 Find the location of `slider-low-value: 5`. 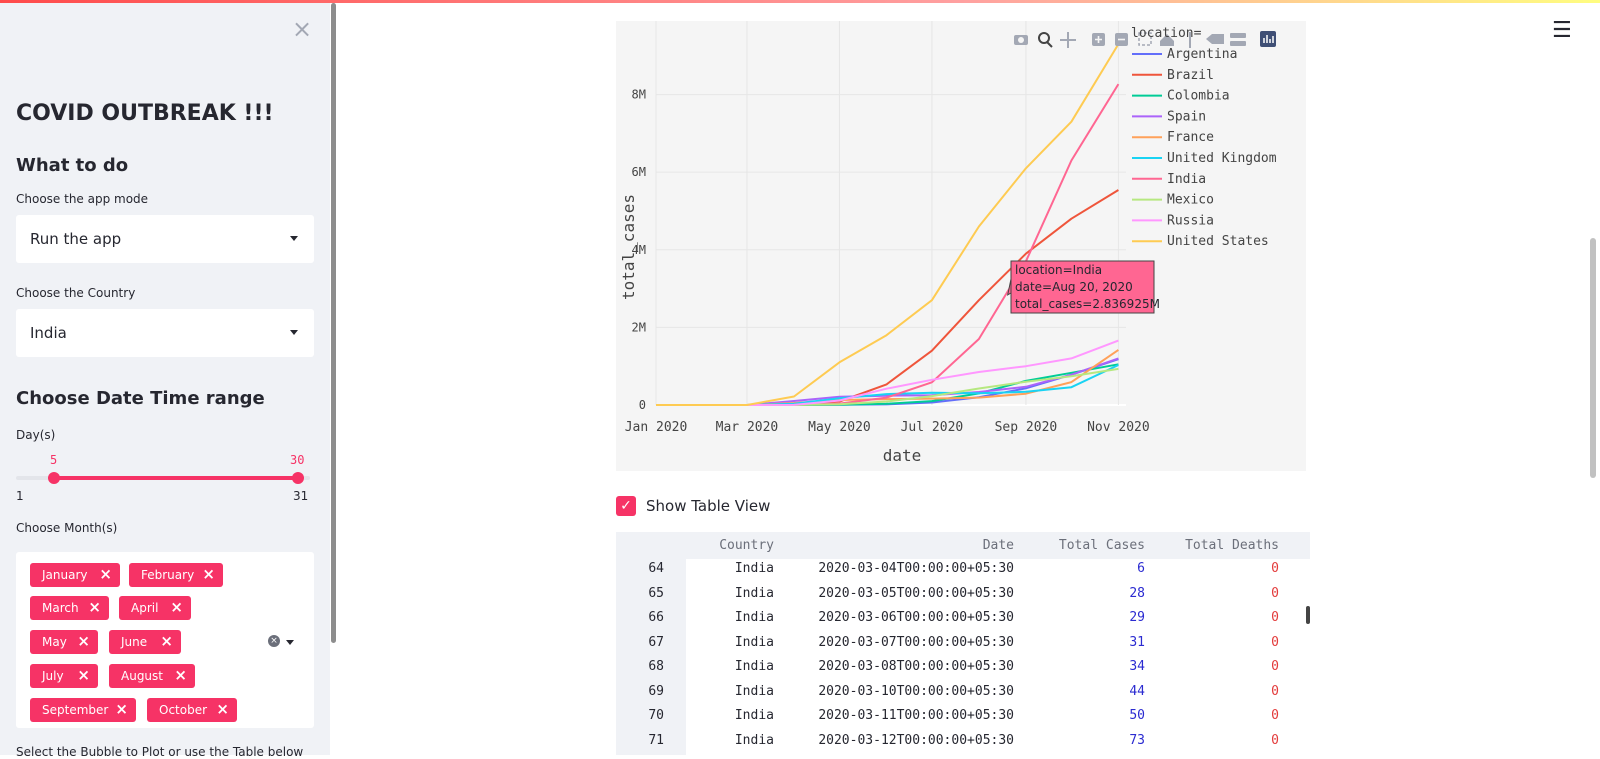

slider-low-value: 5 is located at coordinates (54, 460).